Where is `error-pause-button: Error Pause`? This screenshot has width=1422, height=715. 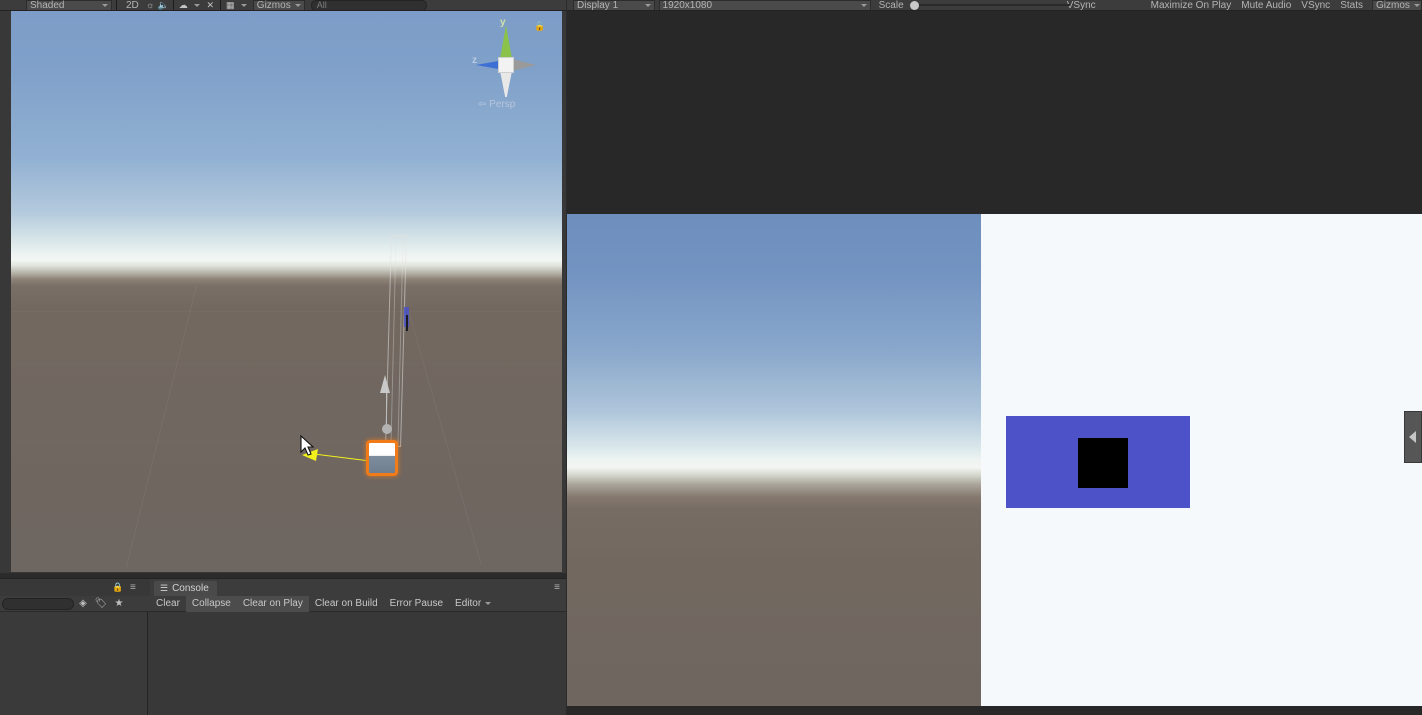 error-pause-button: Error Pause is located at coordinates (416, 604).